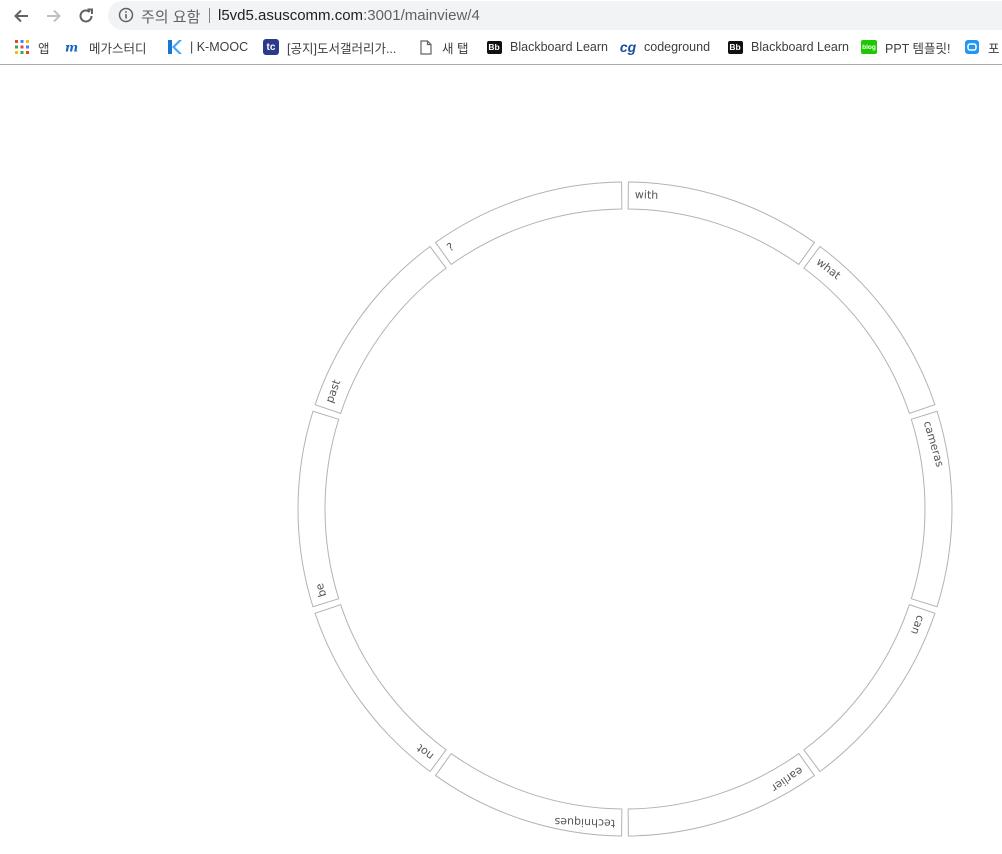 The image size is (1002, 854). I want to click on browser-toolbar: 주의 요함 l5vd5.asuscomm.com:3001/mainview/4, so click(501, 15).